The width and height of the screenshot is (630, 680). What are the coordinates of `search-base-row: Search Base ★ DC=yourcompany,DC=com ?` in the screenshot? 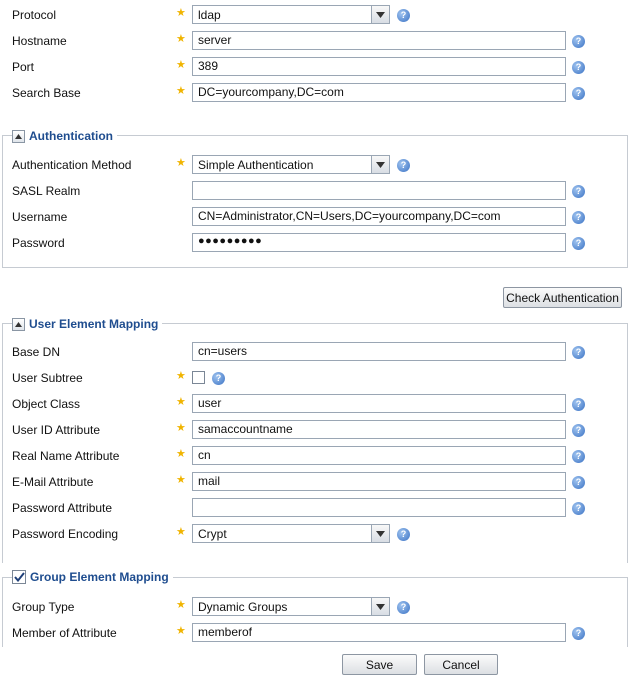 It's located at (315, 94).